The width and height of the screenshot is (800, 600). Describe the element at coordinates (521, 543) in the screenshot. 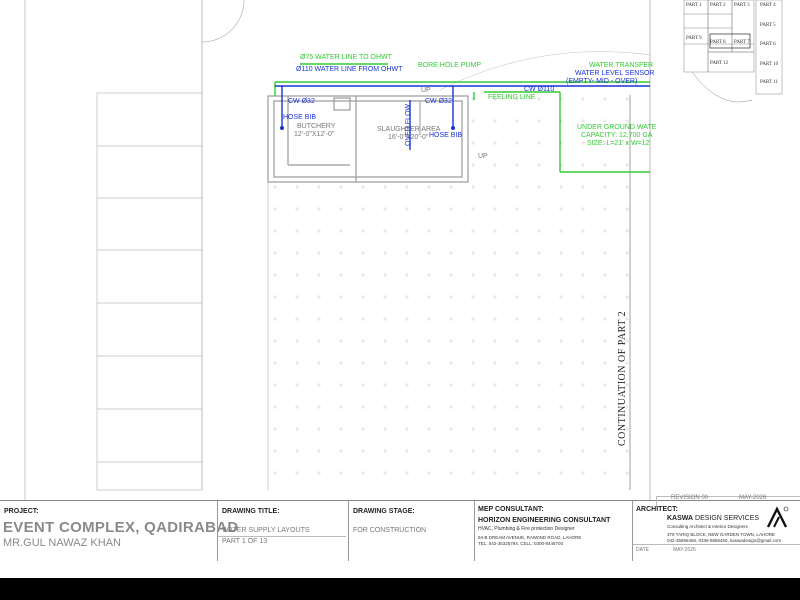

I see `mep-telephone: TEL: 042-35325794, CELL: 0300-8446700` at that location.